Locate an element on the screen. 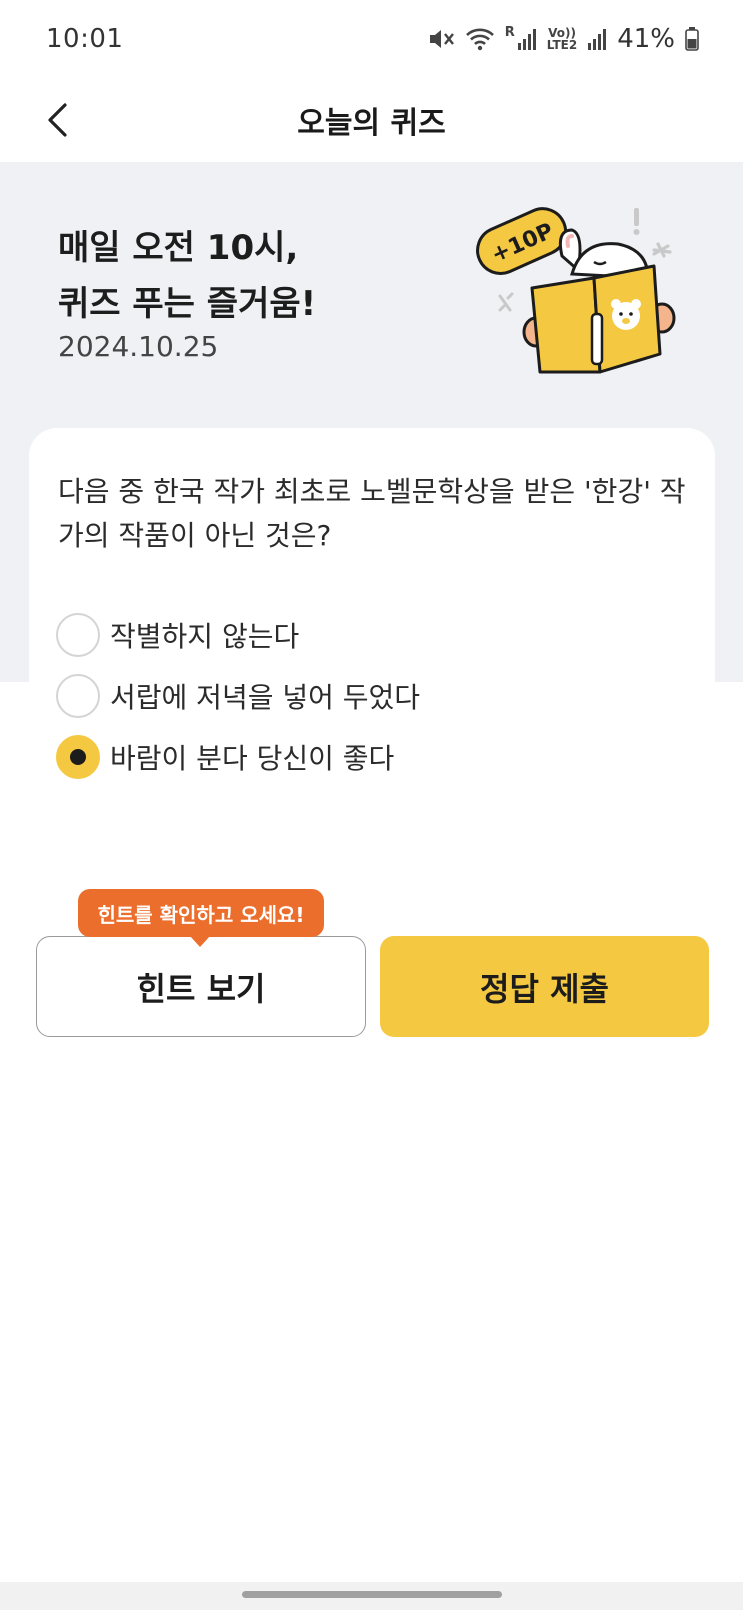 The image size is (743, 1610). quiz-option-1: 작별하지 않는다 is located at coordinates (177, 635).